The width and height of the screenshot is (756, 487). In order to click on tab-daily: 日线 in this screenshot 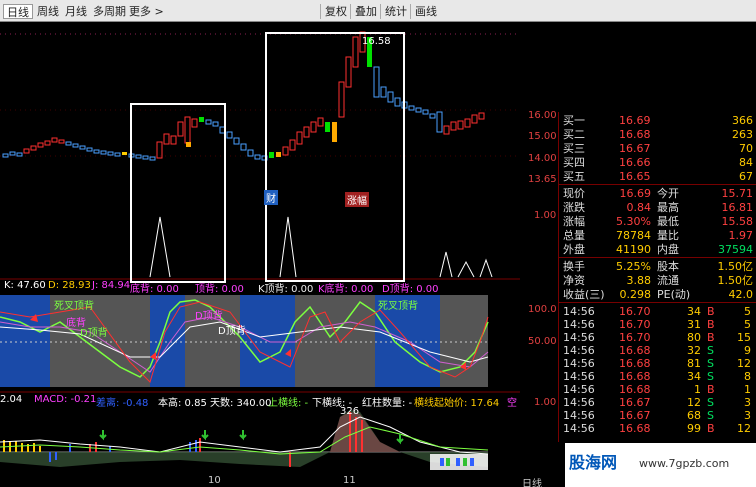, I will do `click(18, 11)`.